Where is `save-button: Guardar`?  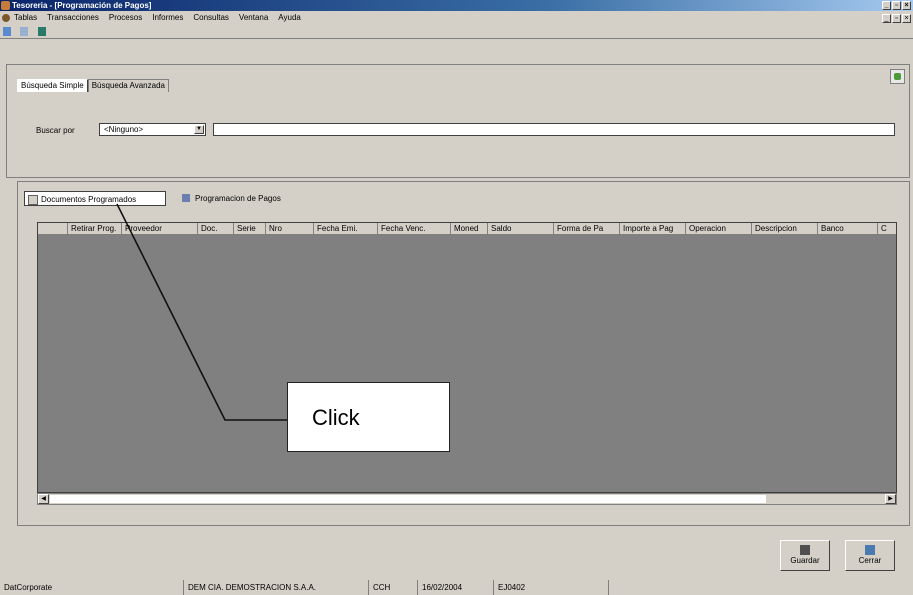 save-button: Guardar is located at coordinates (805, 555).